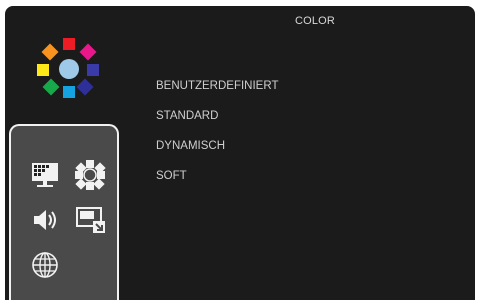 This screenshot has height=300, width=477. What do you see at coordinates (68, 68) in the screenshot?
I see `color-logo-icon` at bounding box center [68, 68].